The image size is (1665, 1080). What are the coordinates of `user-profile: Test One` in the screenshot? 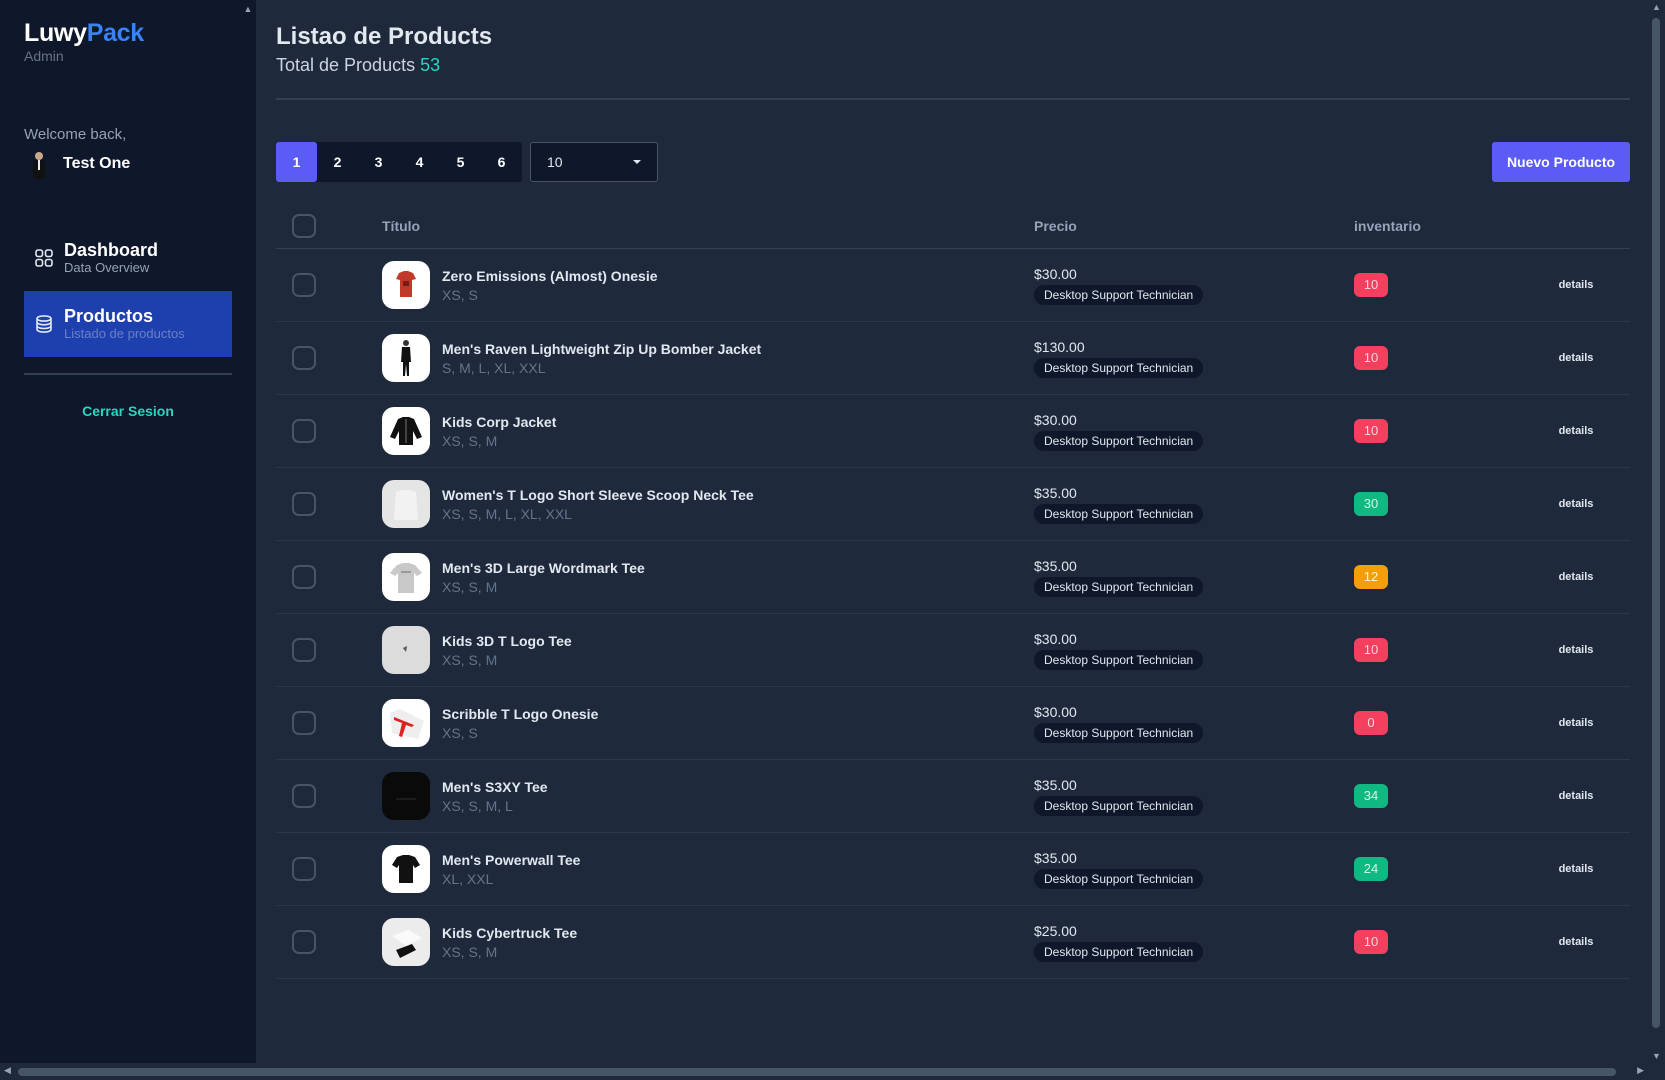 It's located at (128, 164).